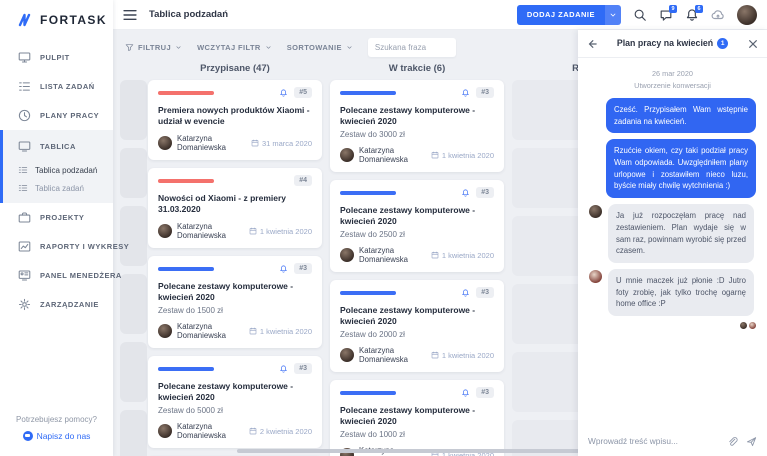 Image resolution: width=767 pixels, height=456 pixels. Describe the element at coordinates (723, 43) in the screenshot. I see `conversation-badge: 1` at that location.